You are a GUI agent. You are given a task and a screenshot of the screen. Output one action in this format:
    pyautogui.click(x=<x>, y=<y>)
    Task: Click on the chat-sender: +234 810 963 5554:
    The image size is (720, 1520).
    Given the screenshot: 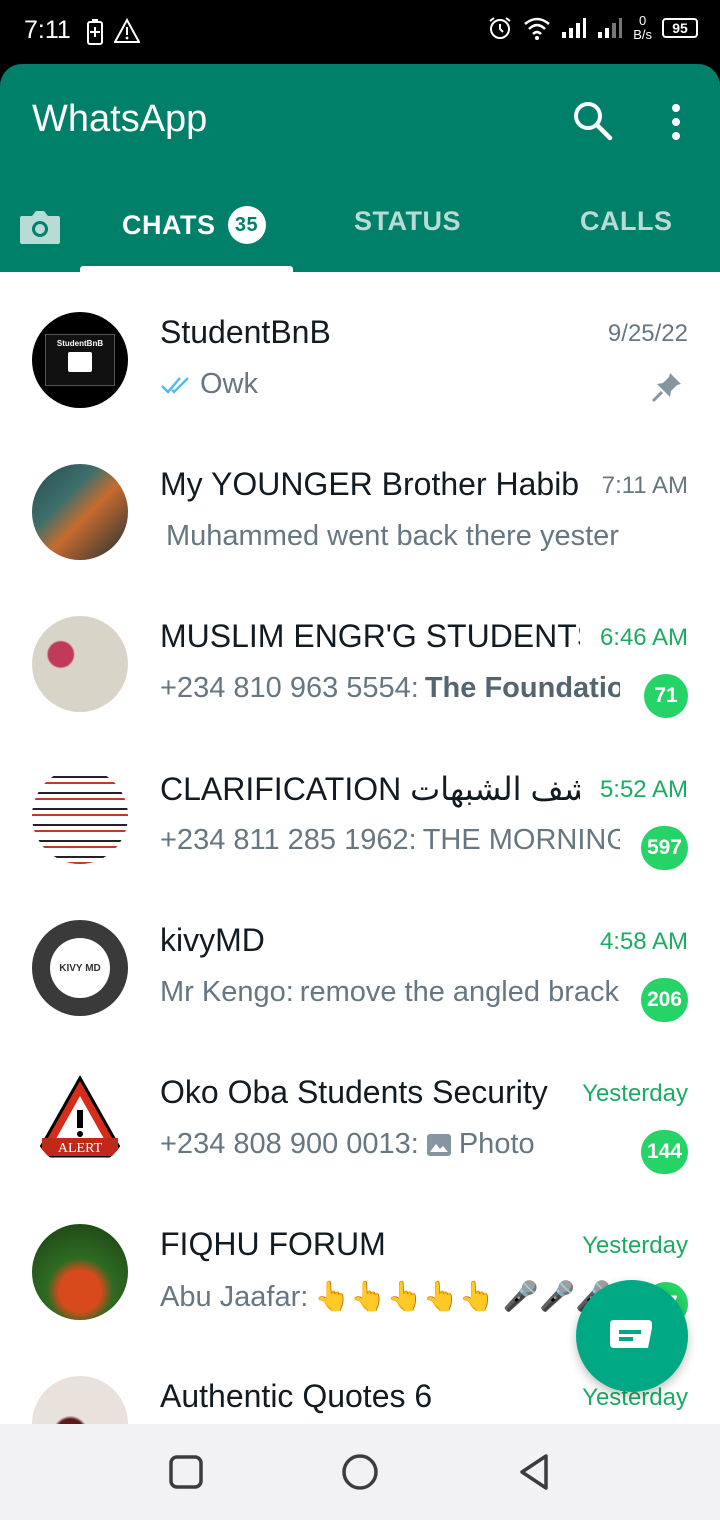 What is the action you would take?
    pyautogui.click(x=289, y=688)
    